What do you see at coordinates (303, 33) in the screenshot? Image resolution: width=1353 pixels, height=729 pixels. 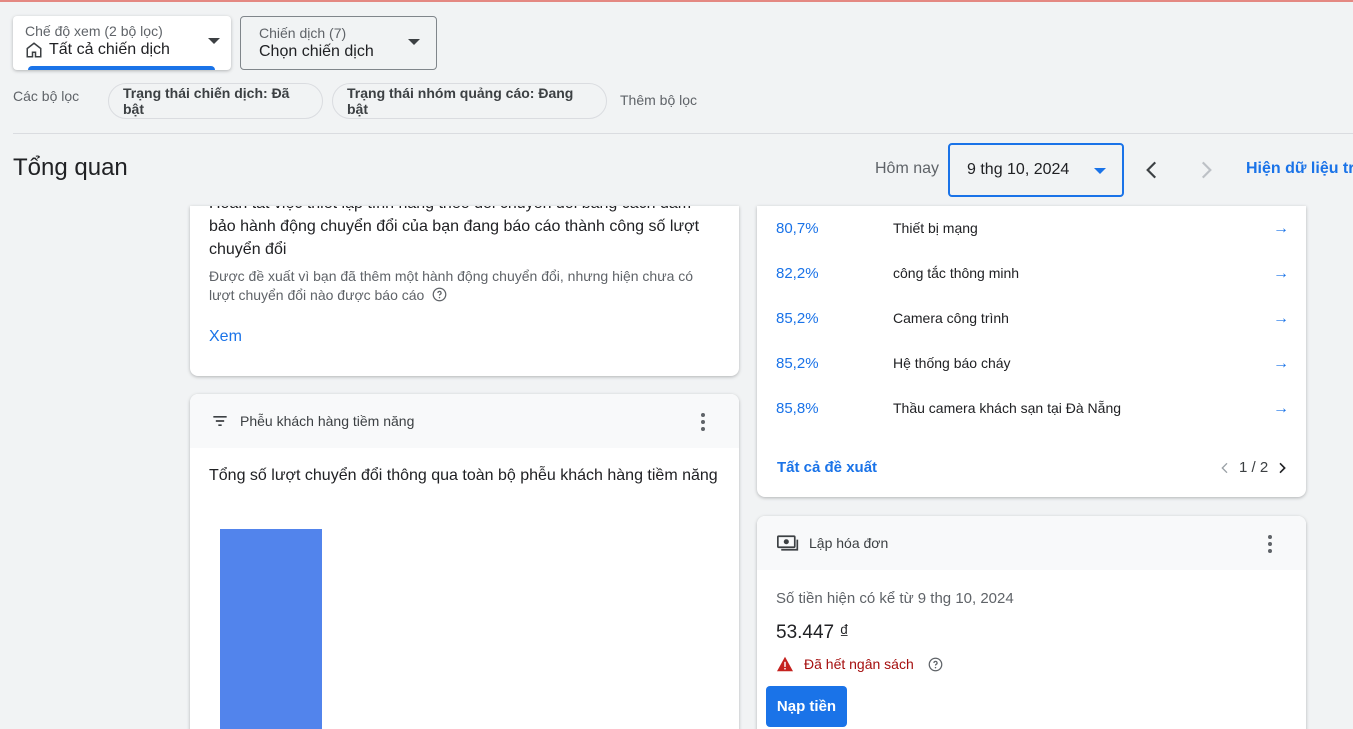 I see `campaign-selector-caption: Chiến dịch (7)` at bounding box center [303, 33].